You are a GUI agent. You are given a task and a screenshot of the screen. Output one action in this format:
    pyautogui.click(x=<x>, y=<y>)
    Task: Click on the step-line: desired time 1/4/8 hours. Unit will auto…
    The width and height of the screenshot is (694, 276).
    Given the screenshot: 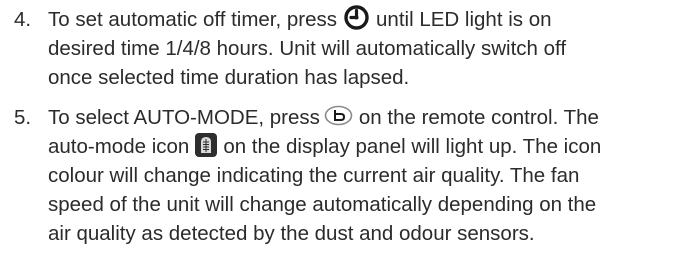 What is the action you would take?
    pyautogui.click(x=307, y=48)
    